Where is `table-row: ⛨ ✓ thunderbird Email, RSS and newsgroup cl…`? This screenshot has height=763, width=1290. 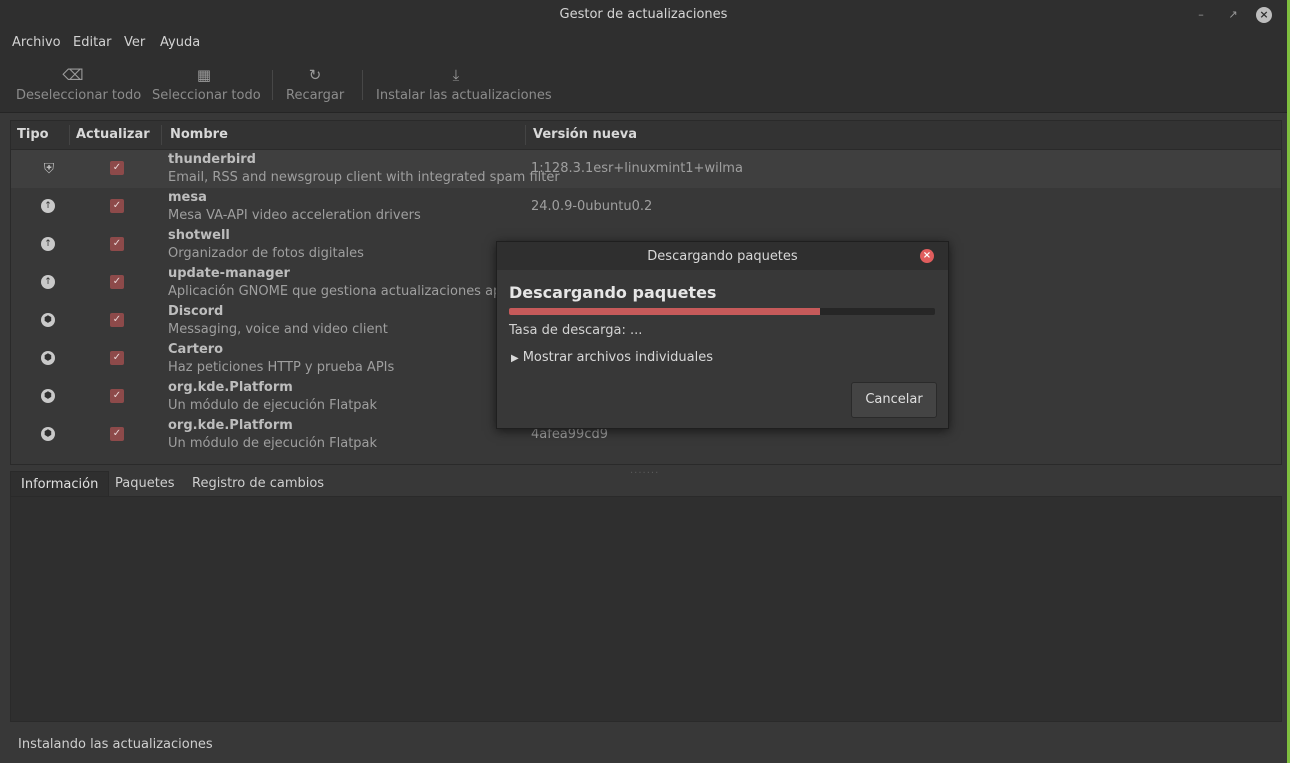 table-row: ⛨ ✓ thunderbird Email, RSS and newsgroup cl… is located at coordinates (646, 169).